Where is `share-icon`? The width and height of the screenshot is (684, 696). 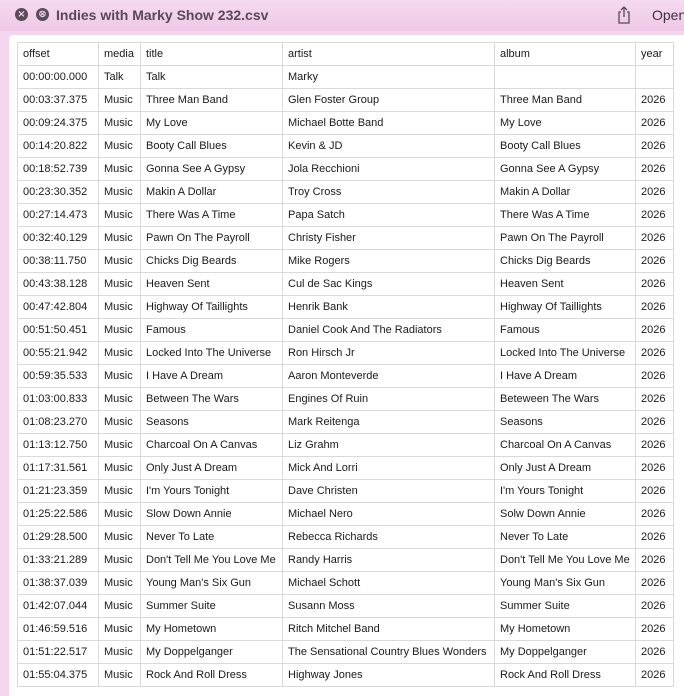
share-icon is located at coordinates (624, 15).